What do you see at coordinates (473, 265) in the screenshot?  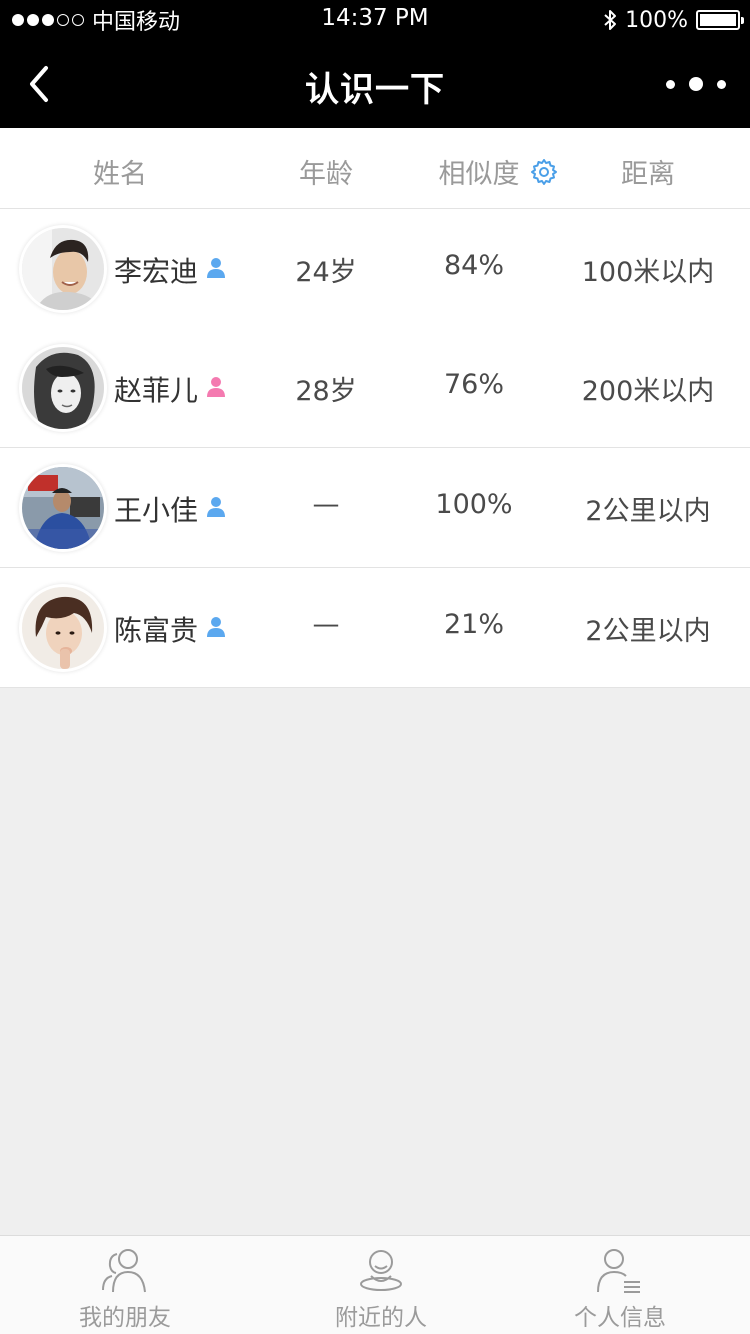 I see `user-similarity: 84%` at bounding box center [473, 265].